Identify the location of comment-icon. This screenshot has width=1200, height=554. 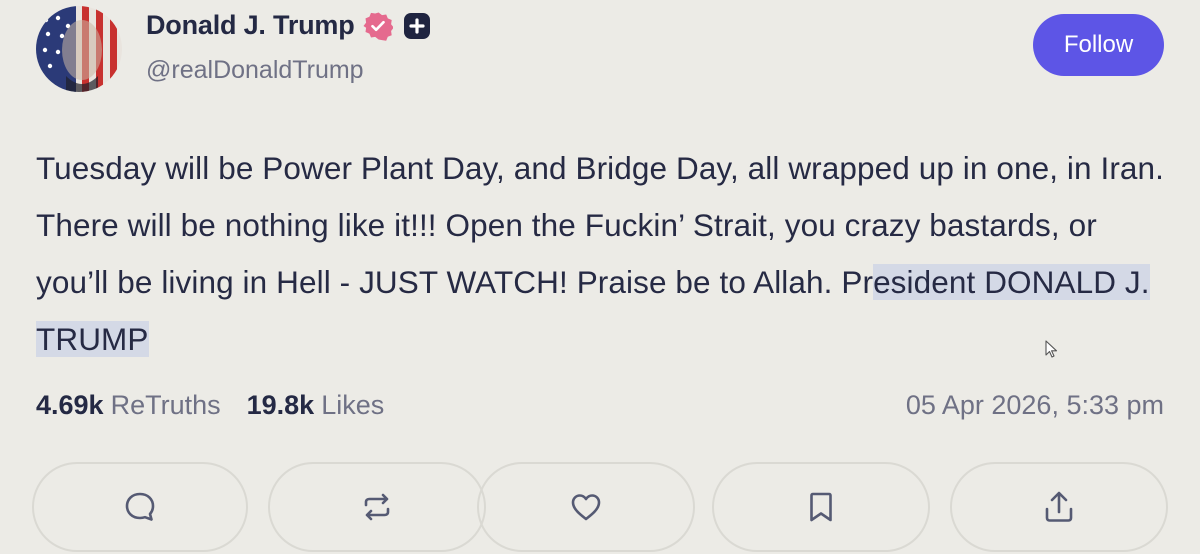
(140, 506).